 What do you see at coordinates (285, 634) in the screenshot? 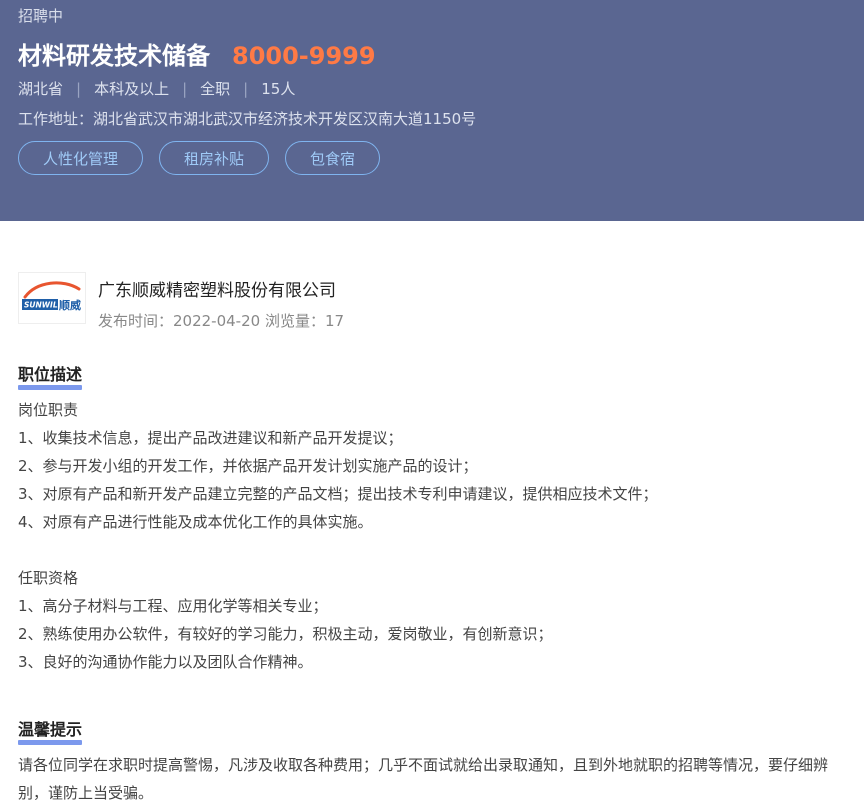
I see `requirement-item: 2、熟练使用办公软件，有较好的学习能力，积极主动，爱岗敬业，有创新意识；` at bounding box center [285, 634].